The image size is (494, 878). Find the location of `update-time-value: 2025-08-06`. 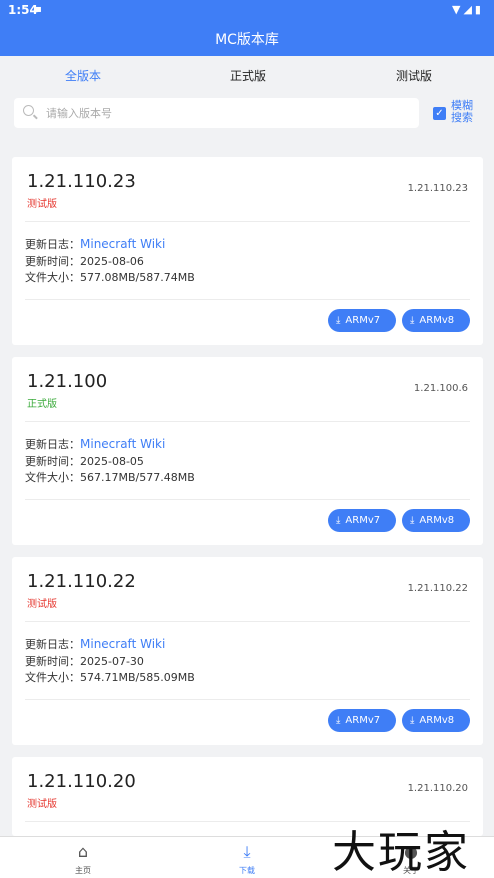

update-time-value: 2025-08-06 is located at coordinates (112, 261).